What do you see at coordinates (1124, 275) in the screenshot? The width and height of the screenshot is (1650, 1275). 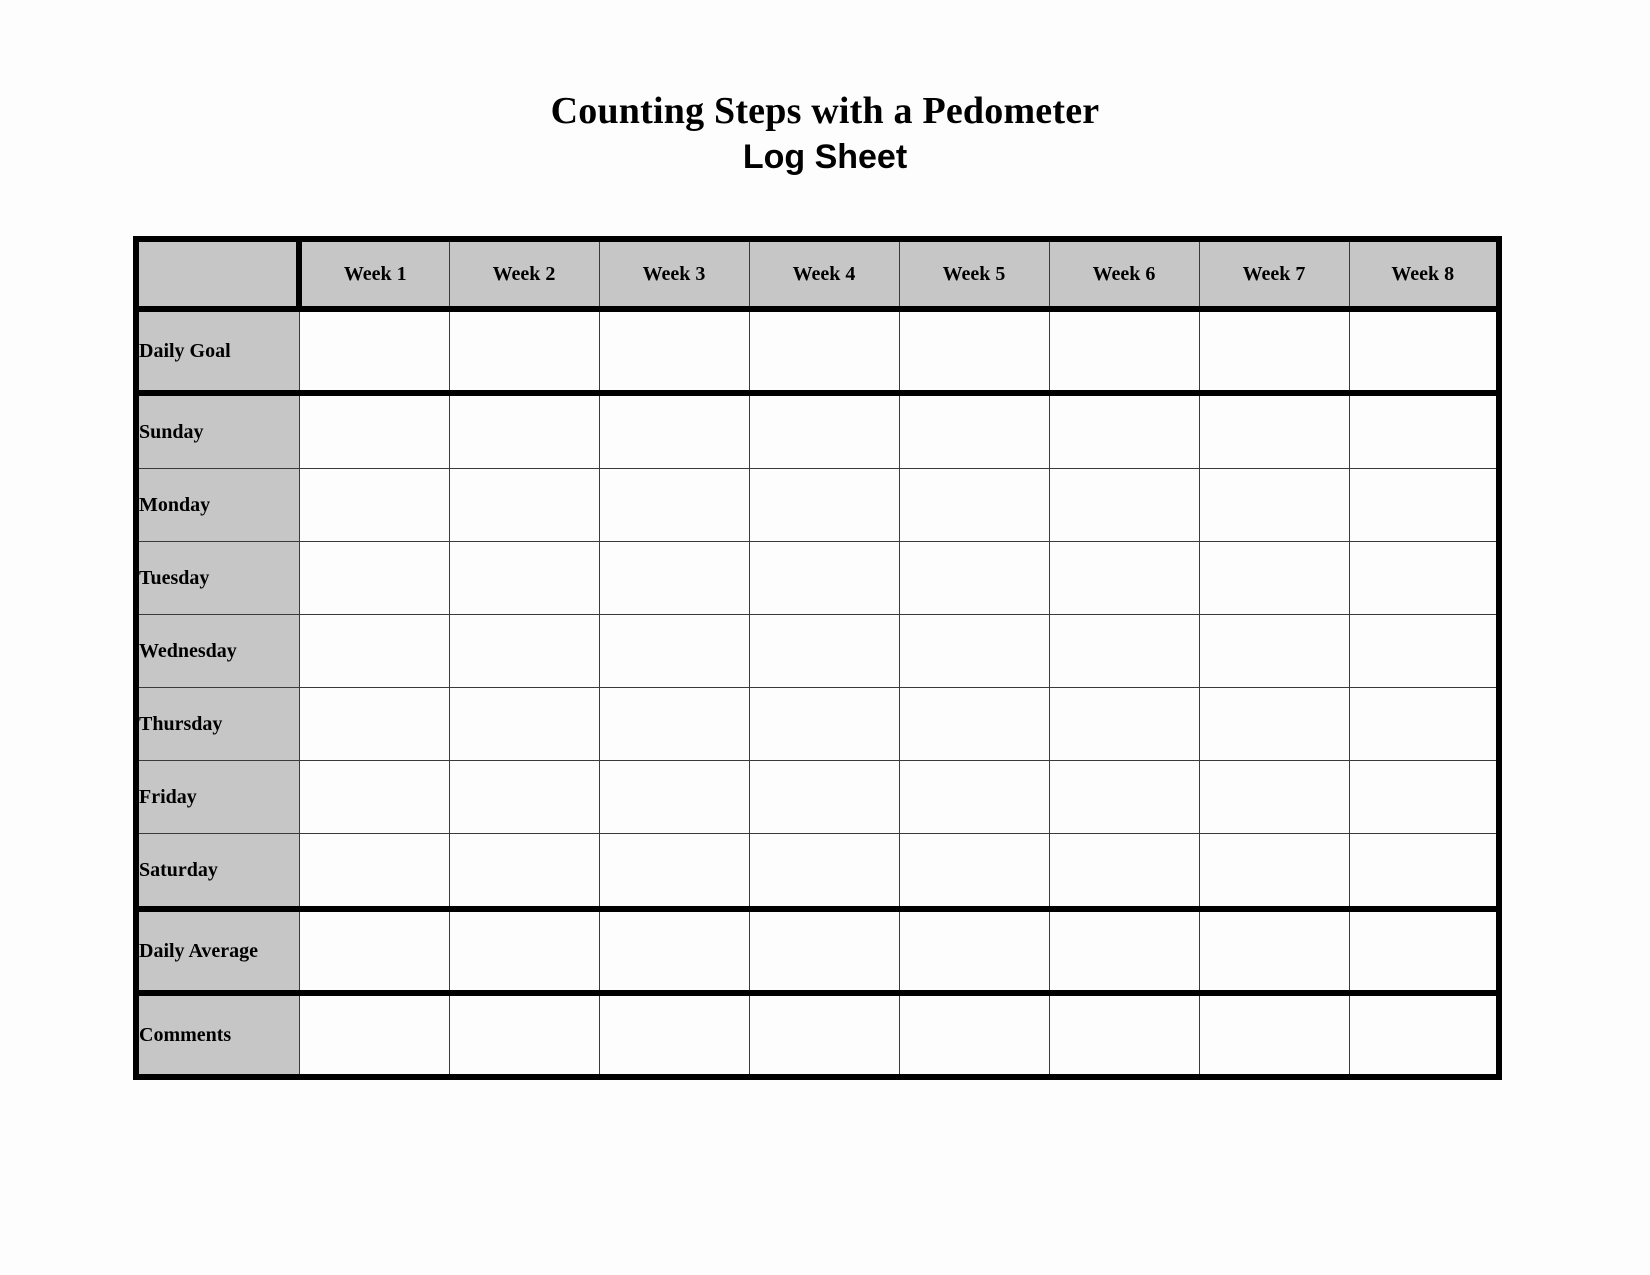 I see `column-header-week-6: Week 6` at bounding box center [1124, 275].